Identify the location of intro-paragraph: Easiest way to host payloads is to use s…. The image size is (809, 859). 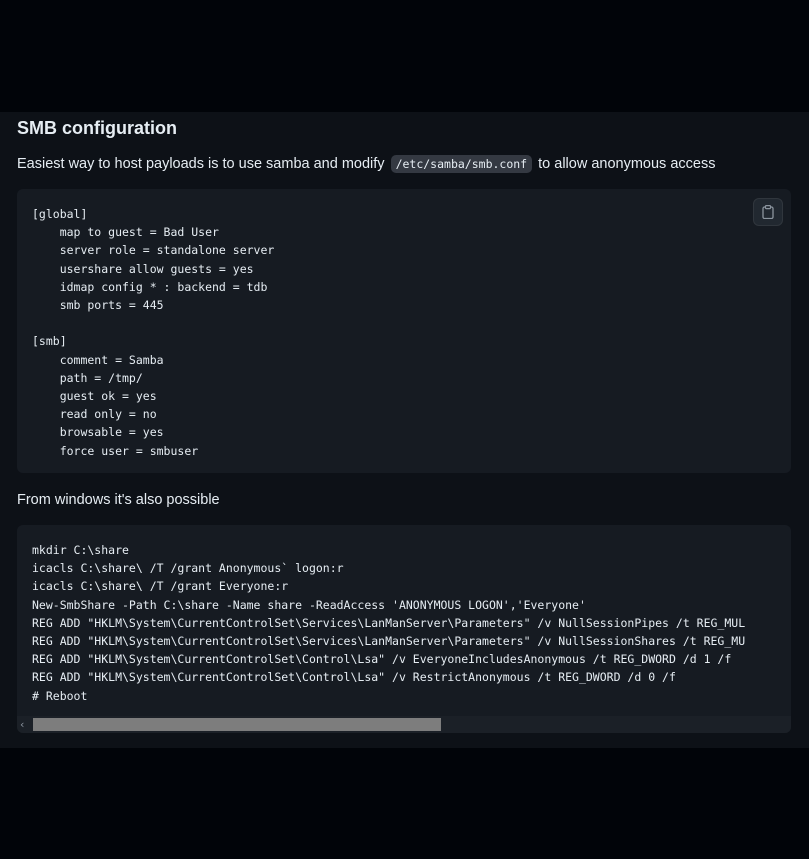
(366, 164).